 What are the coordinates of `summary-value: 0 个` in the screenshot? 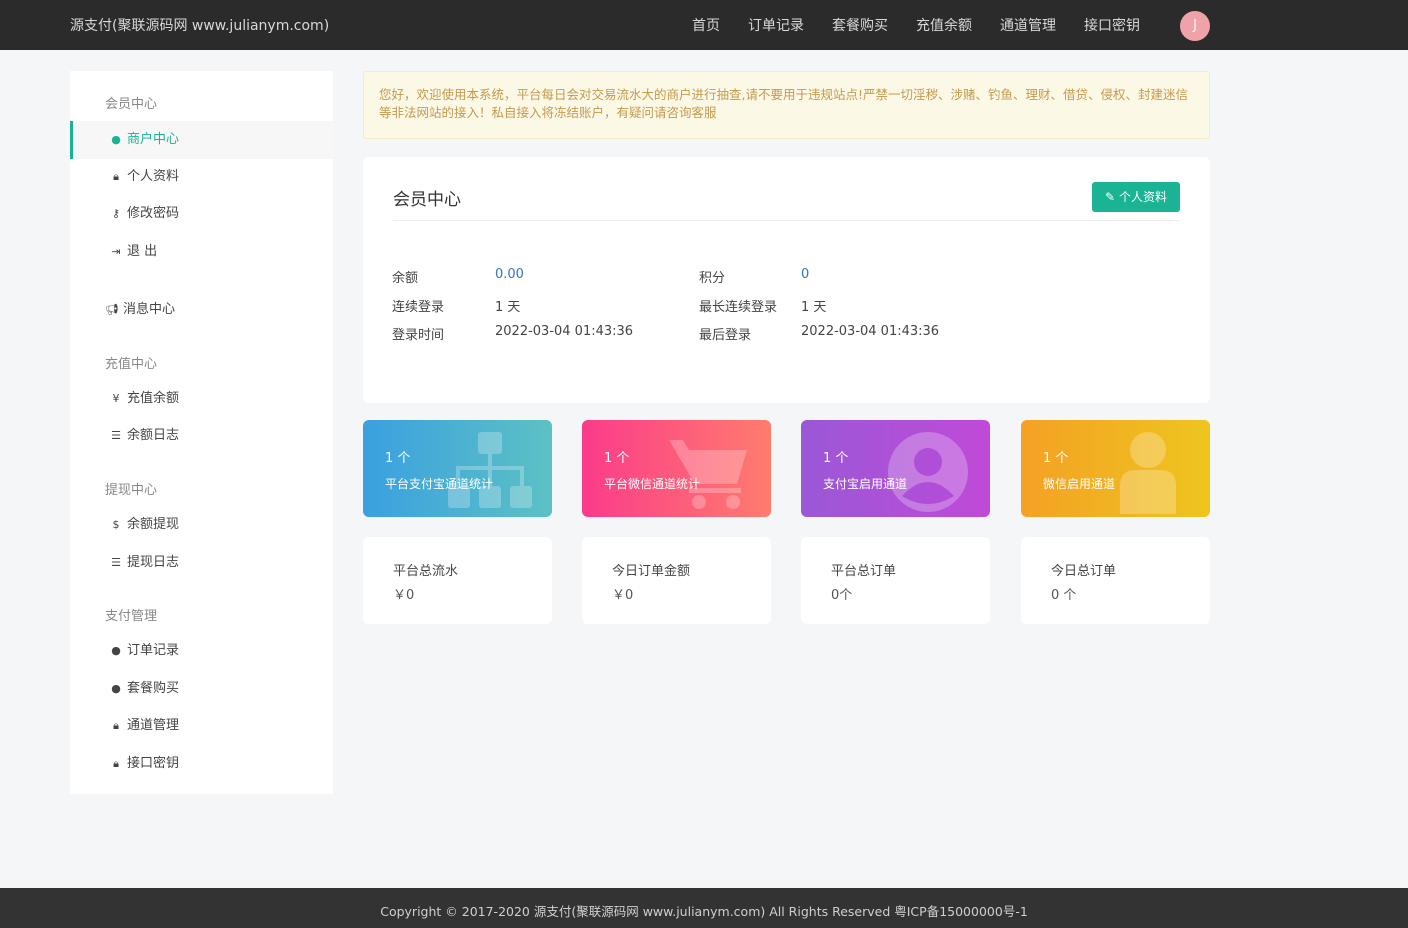 It's located at (1064, 595).